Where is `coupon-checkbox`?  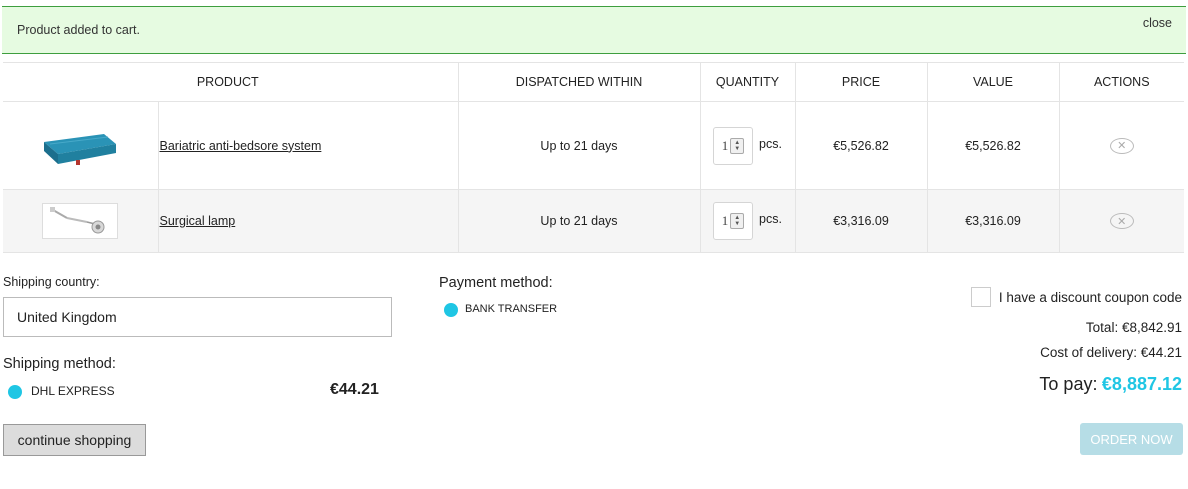
coupon-checkbox is located at coordinates (981, 297).